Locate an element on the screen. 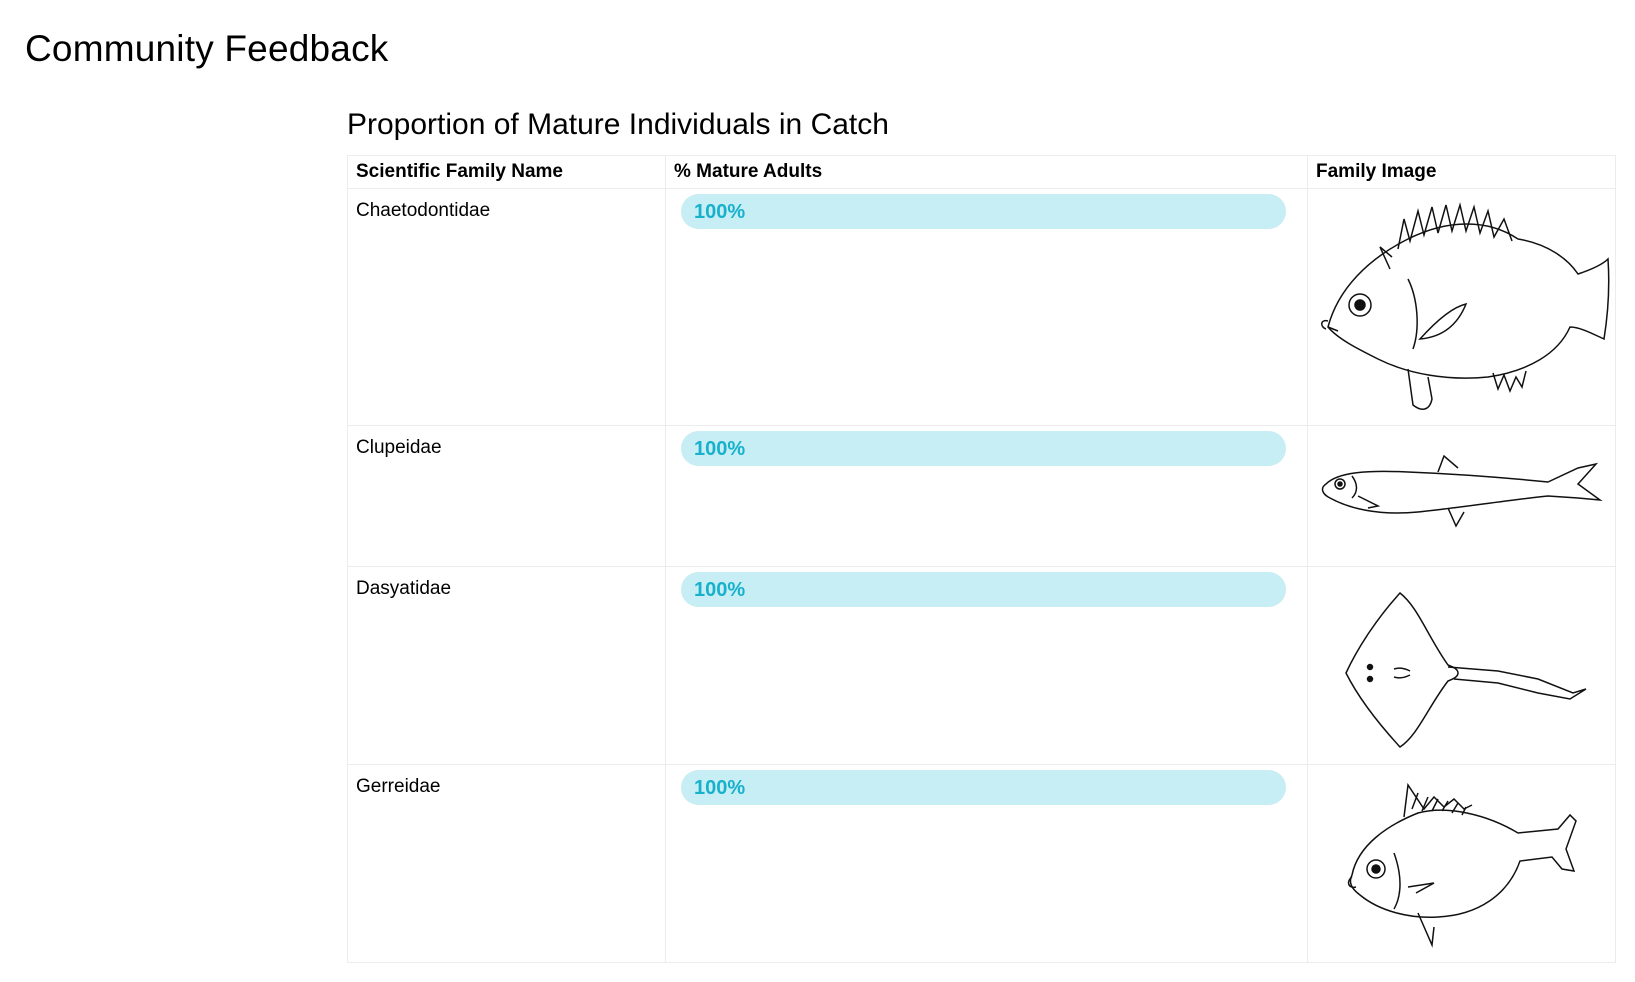  header-family-name: Scientific Family Name is located at coordinates (506, 172).